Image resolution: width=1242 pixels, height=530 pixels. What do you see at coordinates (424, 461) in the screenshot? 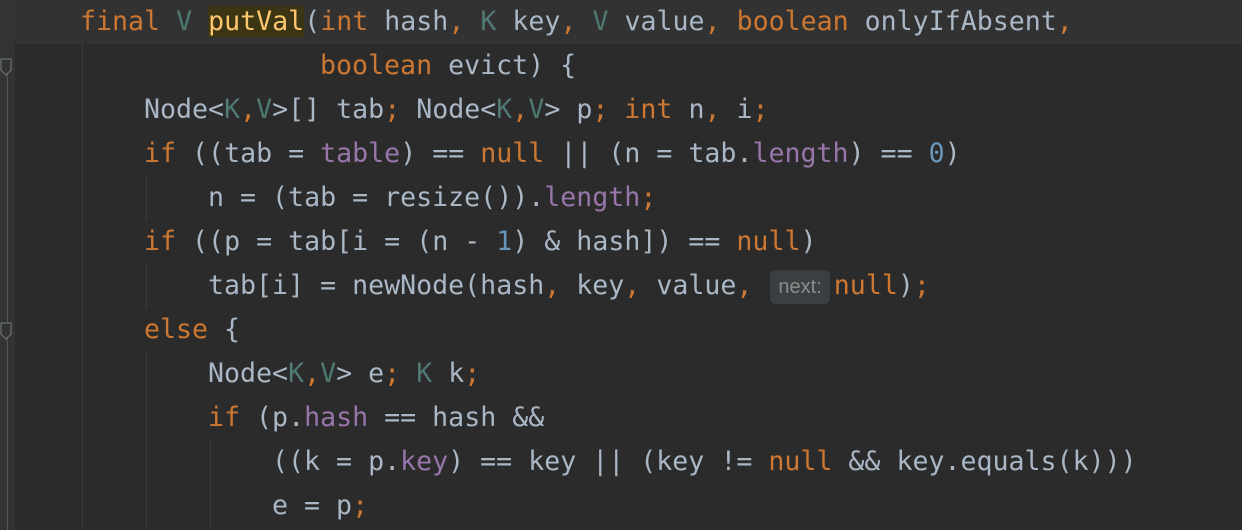
I see `field-token: key` at bounding box center [424, 461].